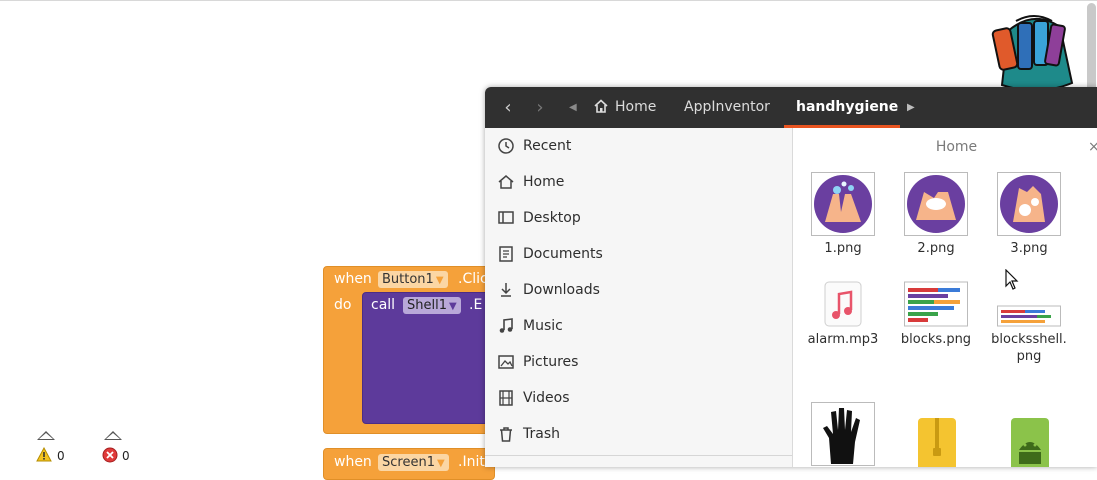 This screenshot has height=480, width=1097. I want to click on back-button: ‹, so click(508, 107).